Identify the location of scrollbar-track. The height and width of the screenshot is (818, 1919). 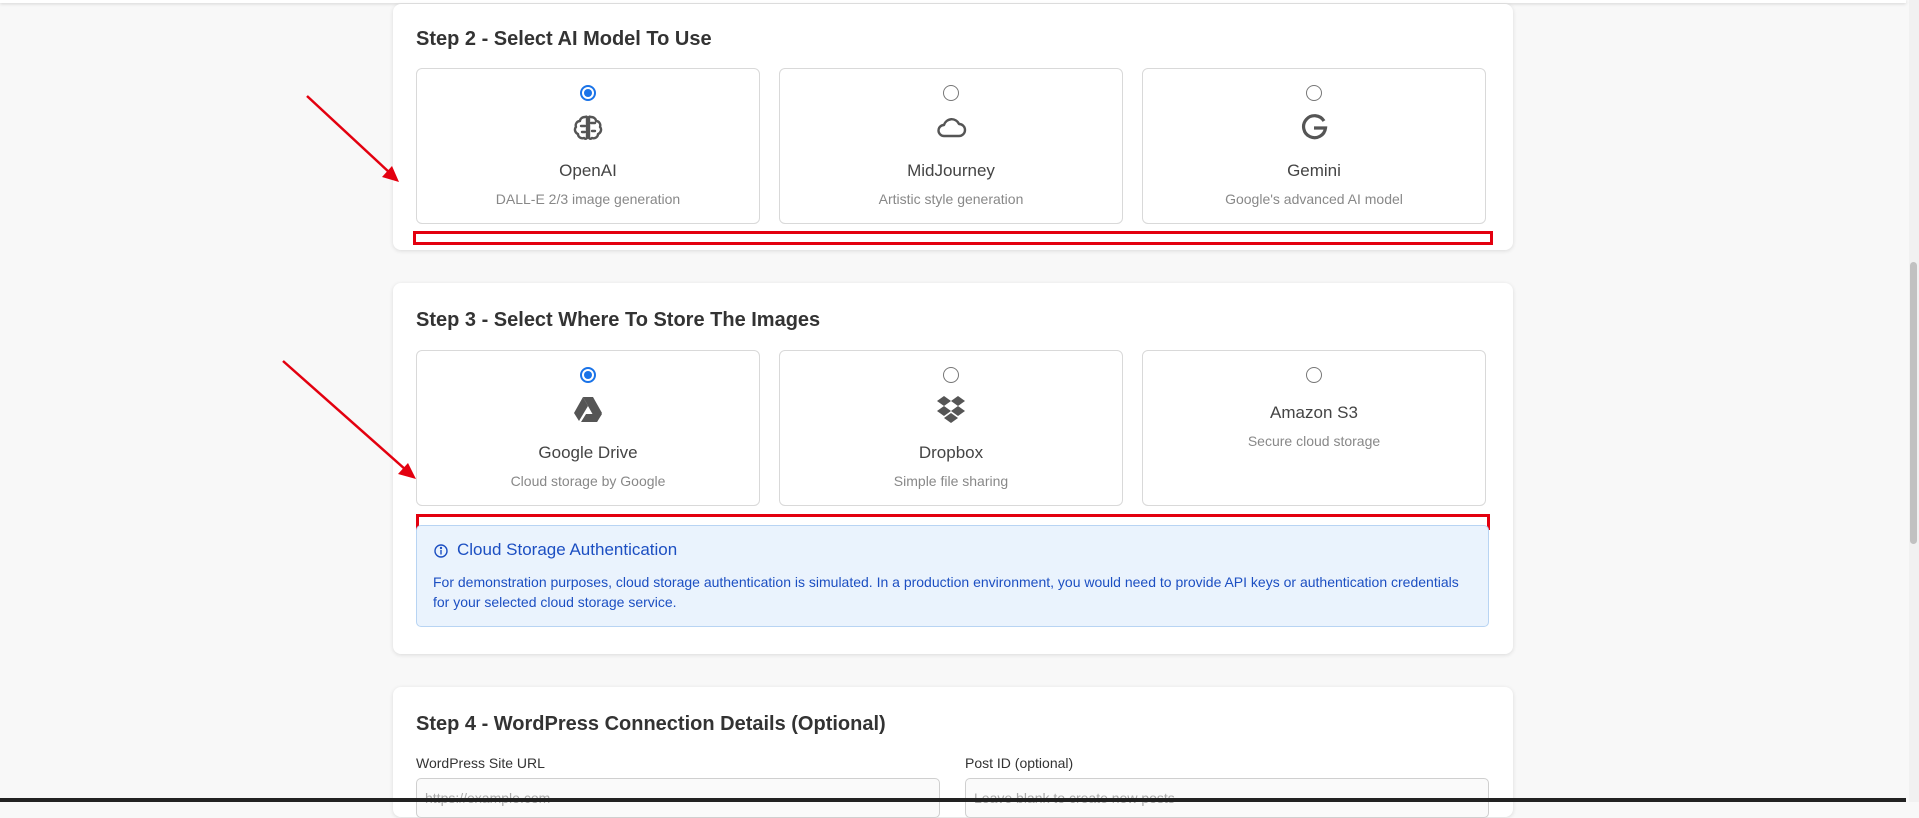
(1914, 401).